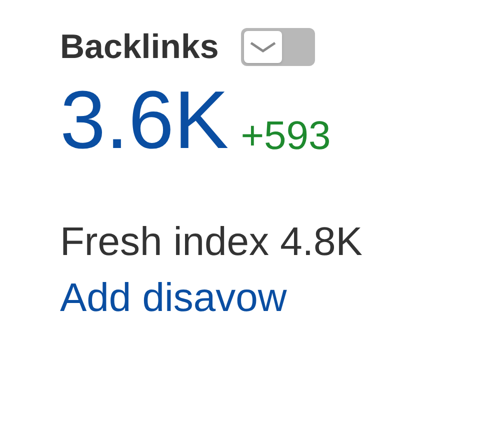 This screenshot has width=486, height=446. What do you see at coordinates (277, 47) in the screenshot?
I see `email-alert-toggle` at bounding box center [277, 47].